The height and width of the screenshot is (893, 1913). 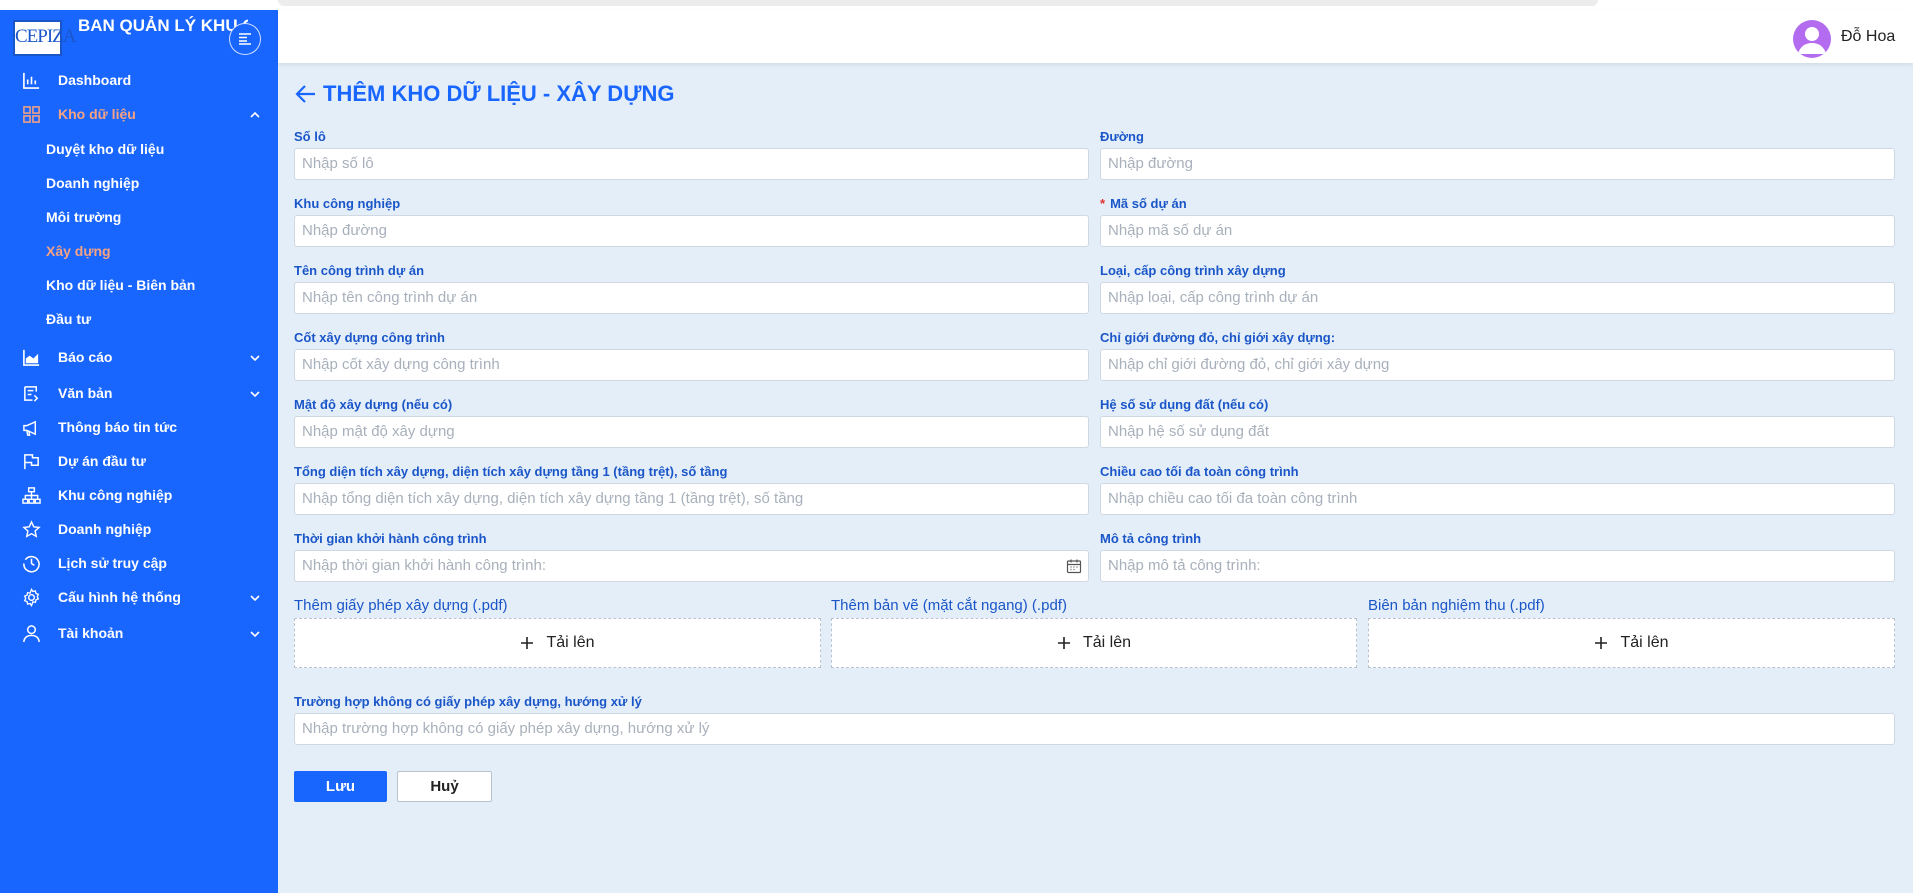 What do you see at coordinates (1497, 231) in the screenshot?
I see `ma-so-du-an-input: Nhập mã số dự án` at bounding box center [1497, 231].